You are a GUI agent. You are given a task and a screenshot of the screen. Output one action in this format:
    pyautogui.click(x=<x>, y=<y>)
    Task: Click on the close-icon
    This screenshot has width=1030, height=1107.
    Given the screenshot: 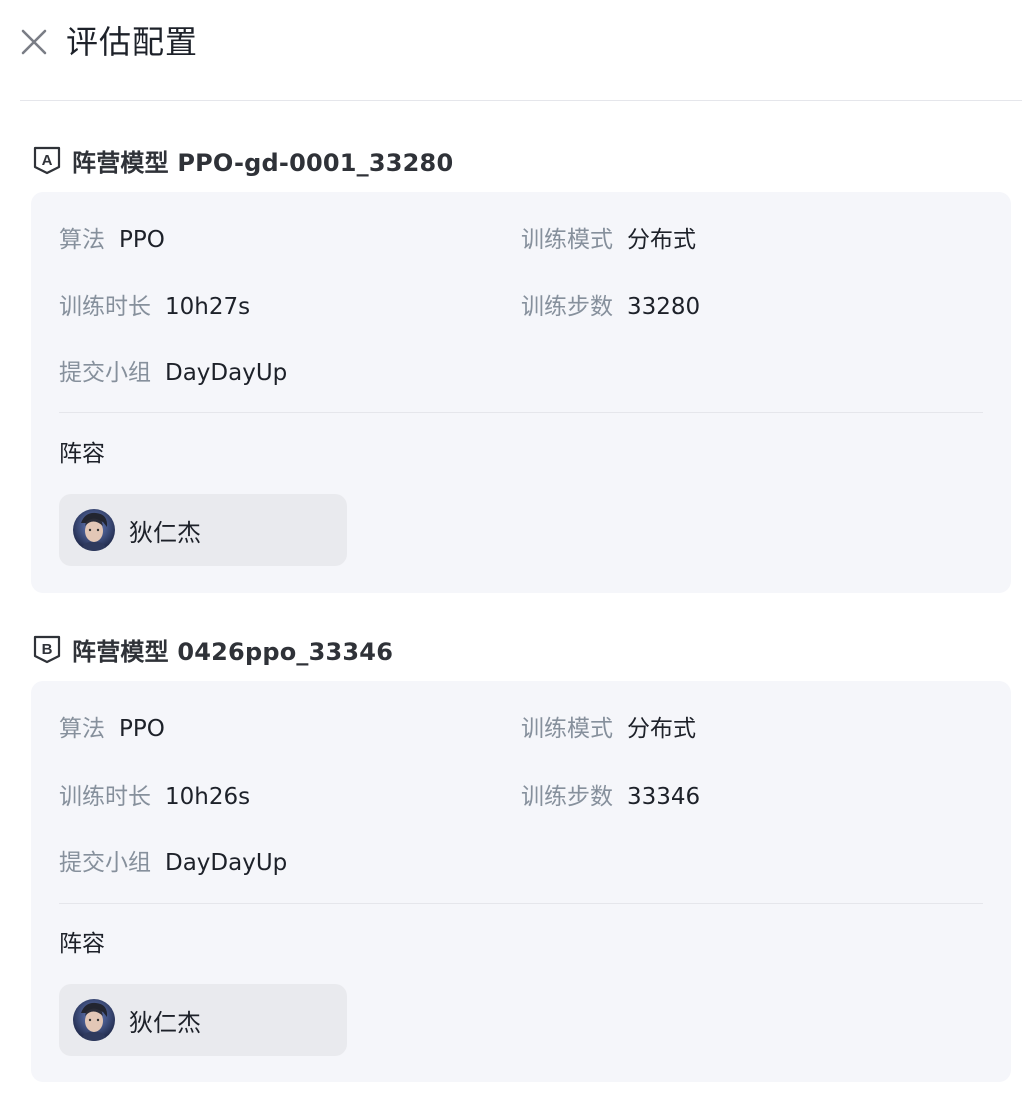 What is the action you would take?
    pyautogui.click(x=34, y=42)
    